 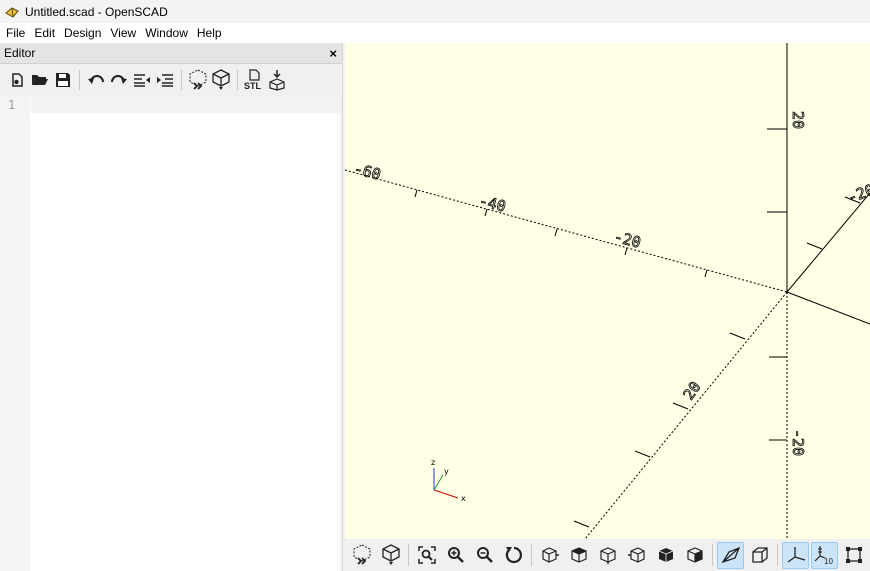 I want to click on menu-bar: File Edit Design View Window Help, so click(x=435, y=33).